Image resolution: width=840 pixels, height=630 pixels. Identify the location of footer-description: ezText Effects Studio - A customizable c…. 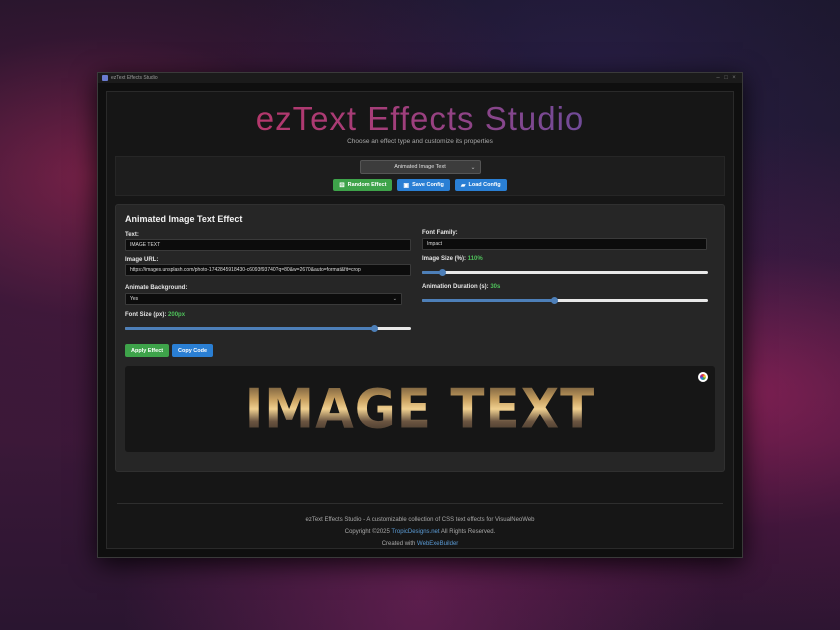
(420, 520).